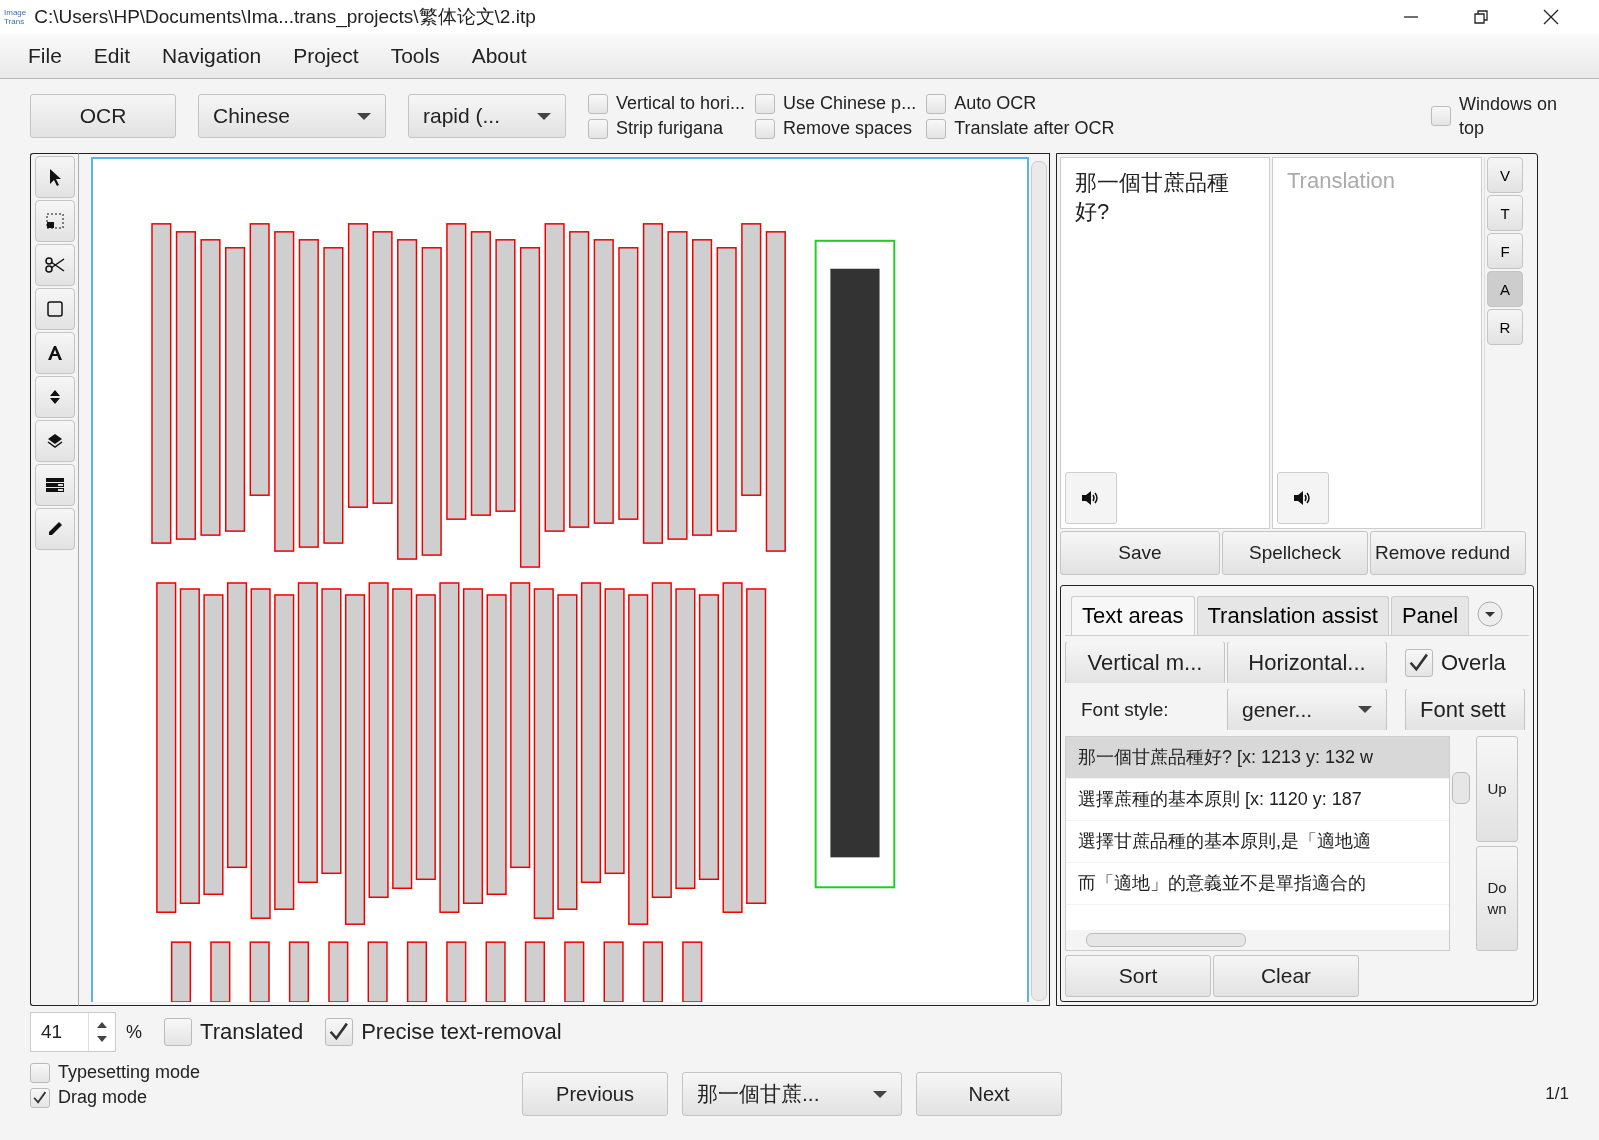  I want to click on zoom-spinner: 41, so click(73, 1032).